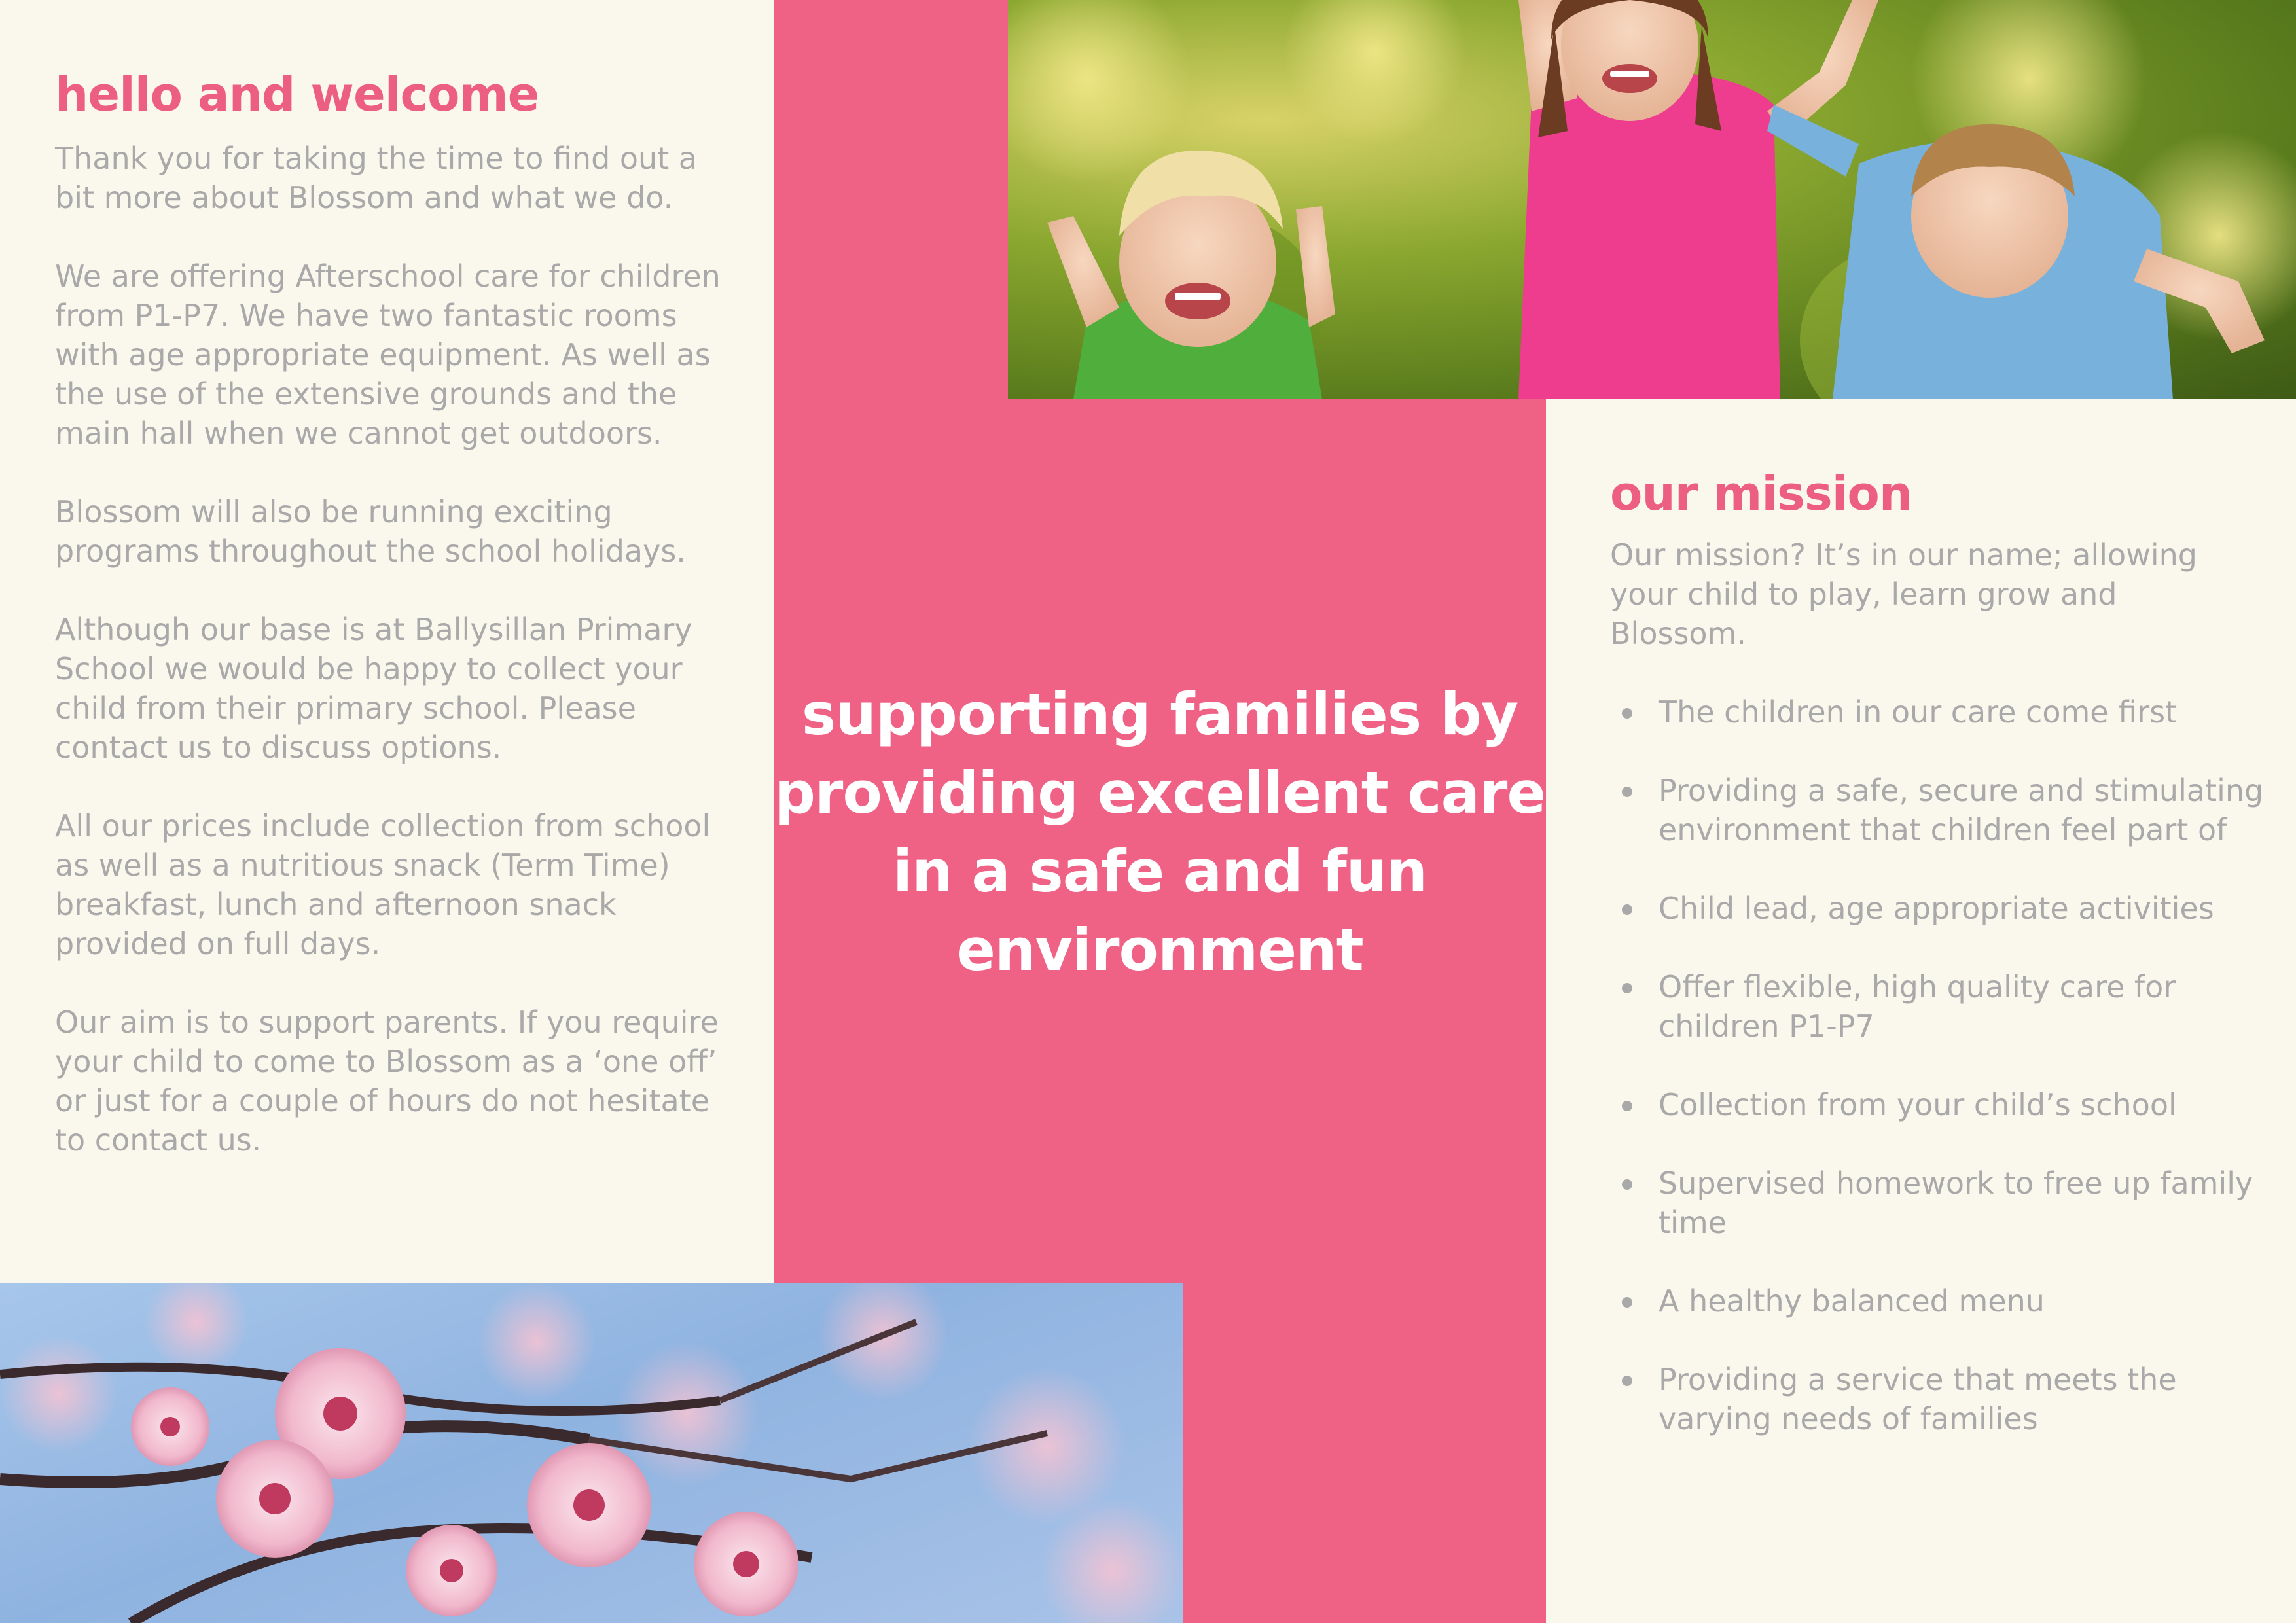 Image resolution: width=2296 pixels, height=1623 pixels. I want to click on mission-list-item: A healthy balanced menu, so click(1937, 1301).